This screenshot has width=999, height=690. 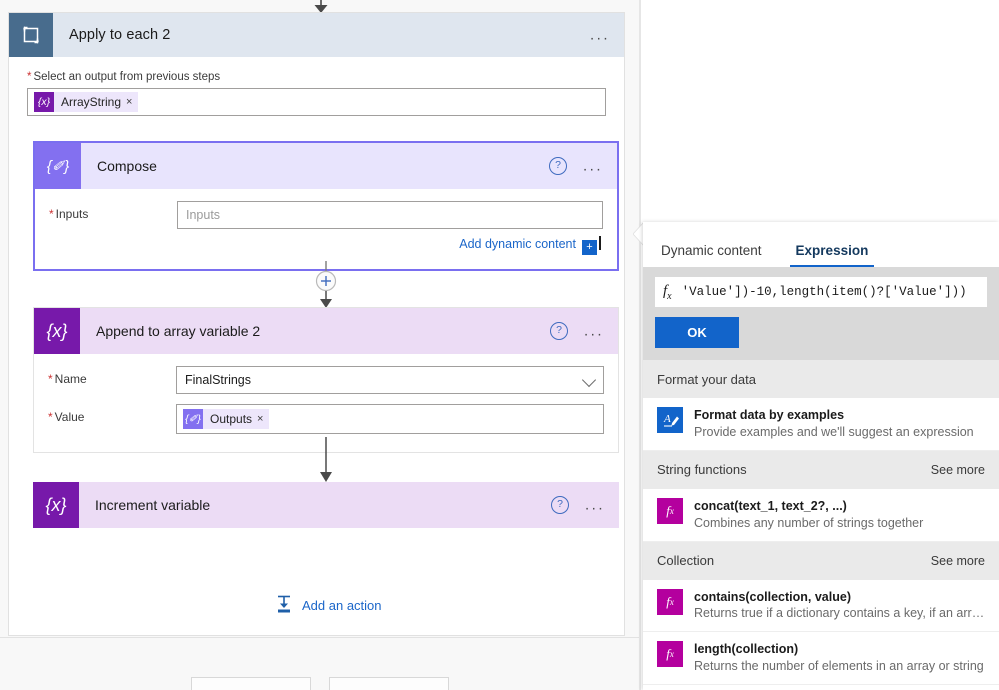 I want to click on append-name-label-text: Name, so click(x=70, y=379).